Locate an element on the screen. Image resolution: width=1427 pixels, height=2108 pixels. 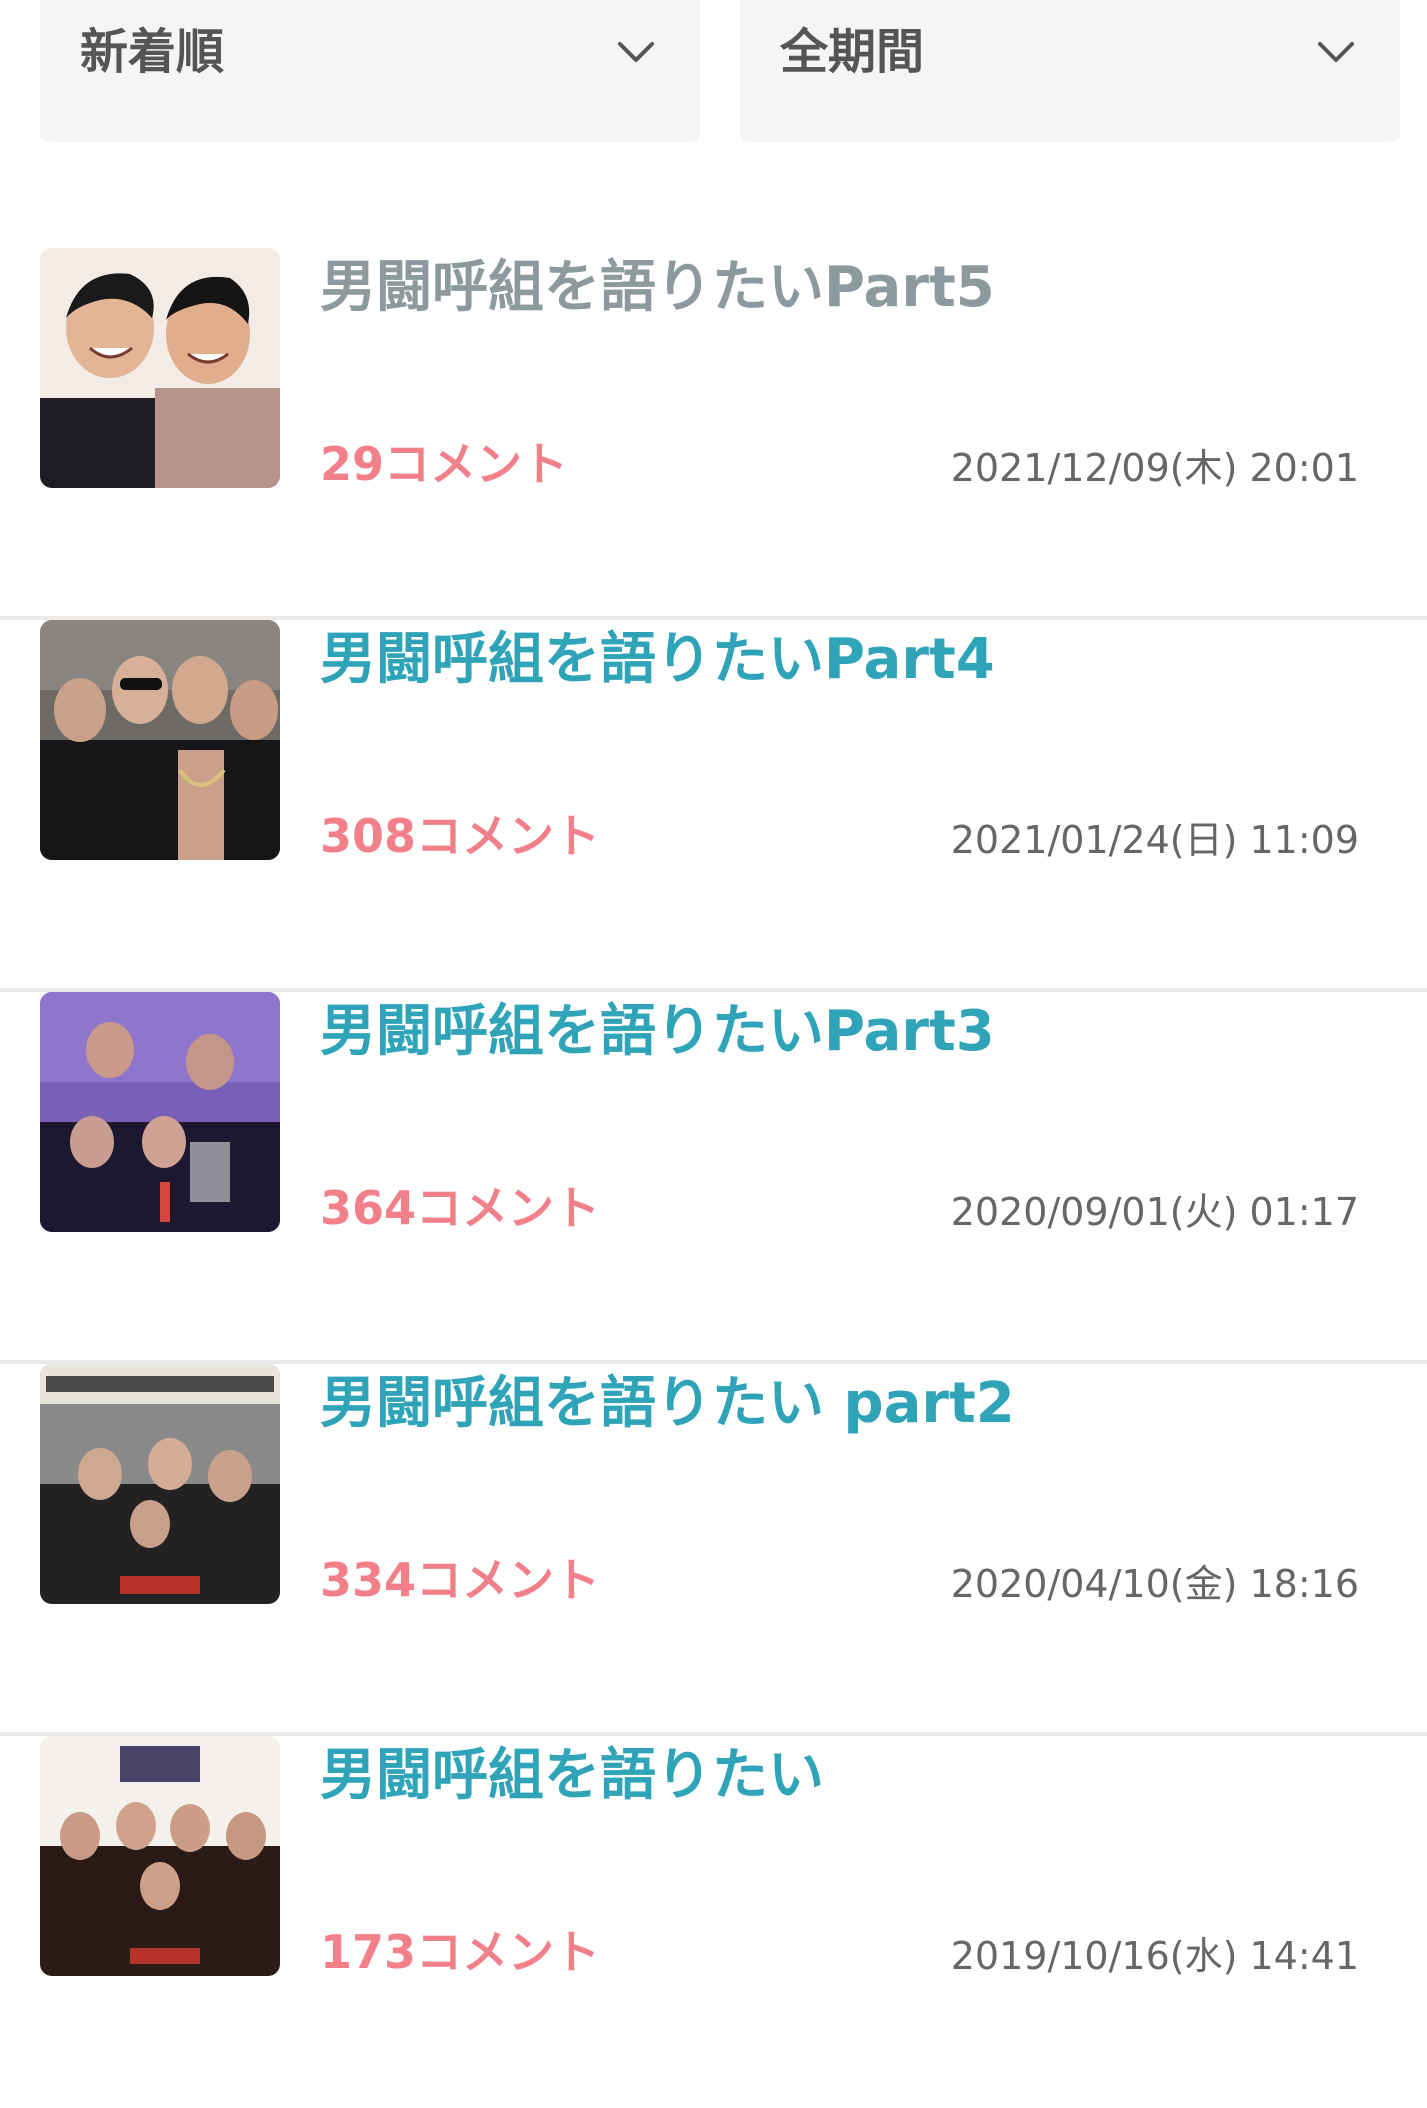
thread-title: 男闘呼組を語りたいPart4 is located at coordinates (657, 660).